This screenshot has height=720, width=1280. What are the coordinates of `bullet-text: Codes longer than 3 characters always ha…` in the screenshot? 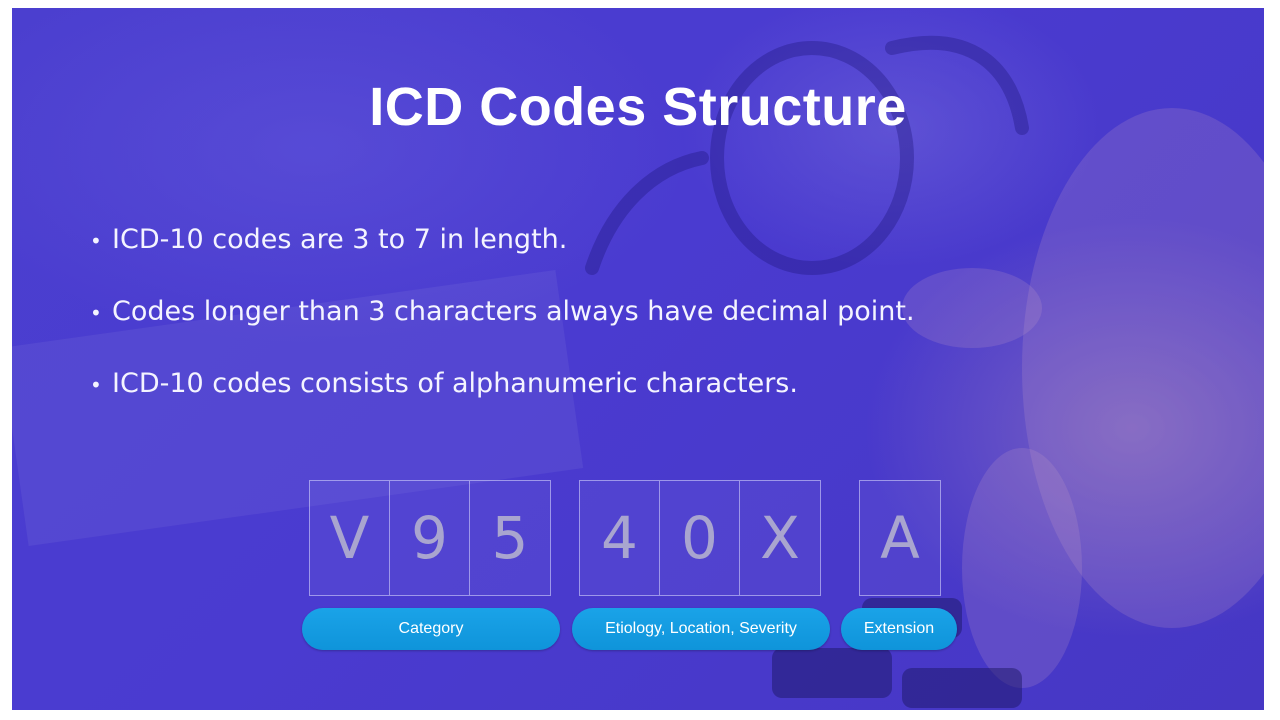 It's located at (513, 311).